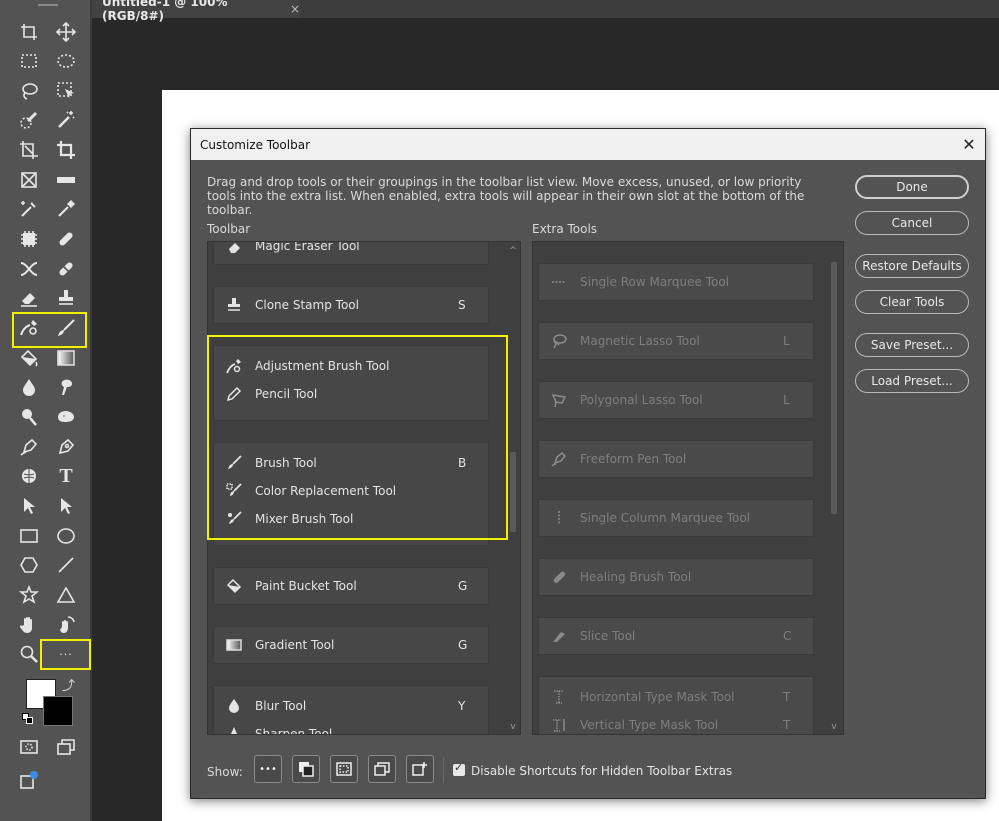 The width and height of the screenshot is (999, 821). I want to click on magic-wand-icon, so click(66, 120).